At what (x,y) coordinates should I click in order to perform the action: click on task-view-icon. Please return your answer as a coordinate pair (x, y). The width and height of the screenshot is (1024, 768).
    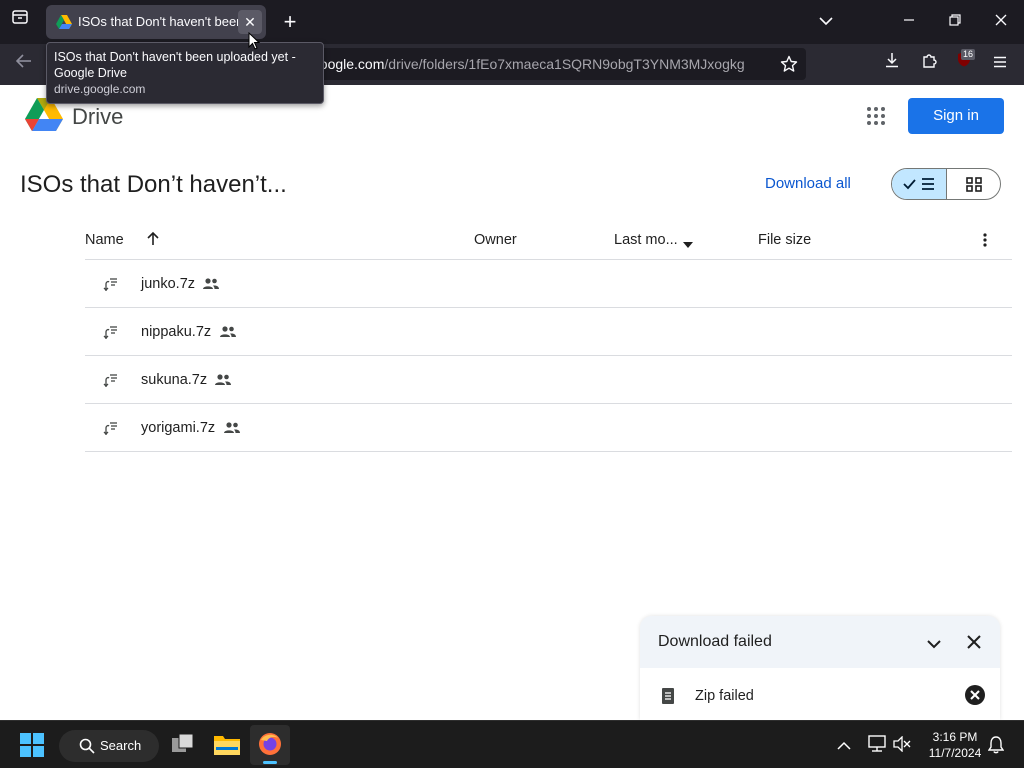
    Looking at the image, I should click on (183, 746).